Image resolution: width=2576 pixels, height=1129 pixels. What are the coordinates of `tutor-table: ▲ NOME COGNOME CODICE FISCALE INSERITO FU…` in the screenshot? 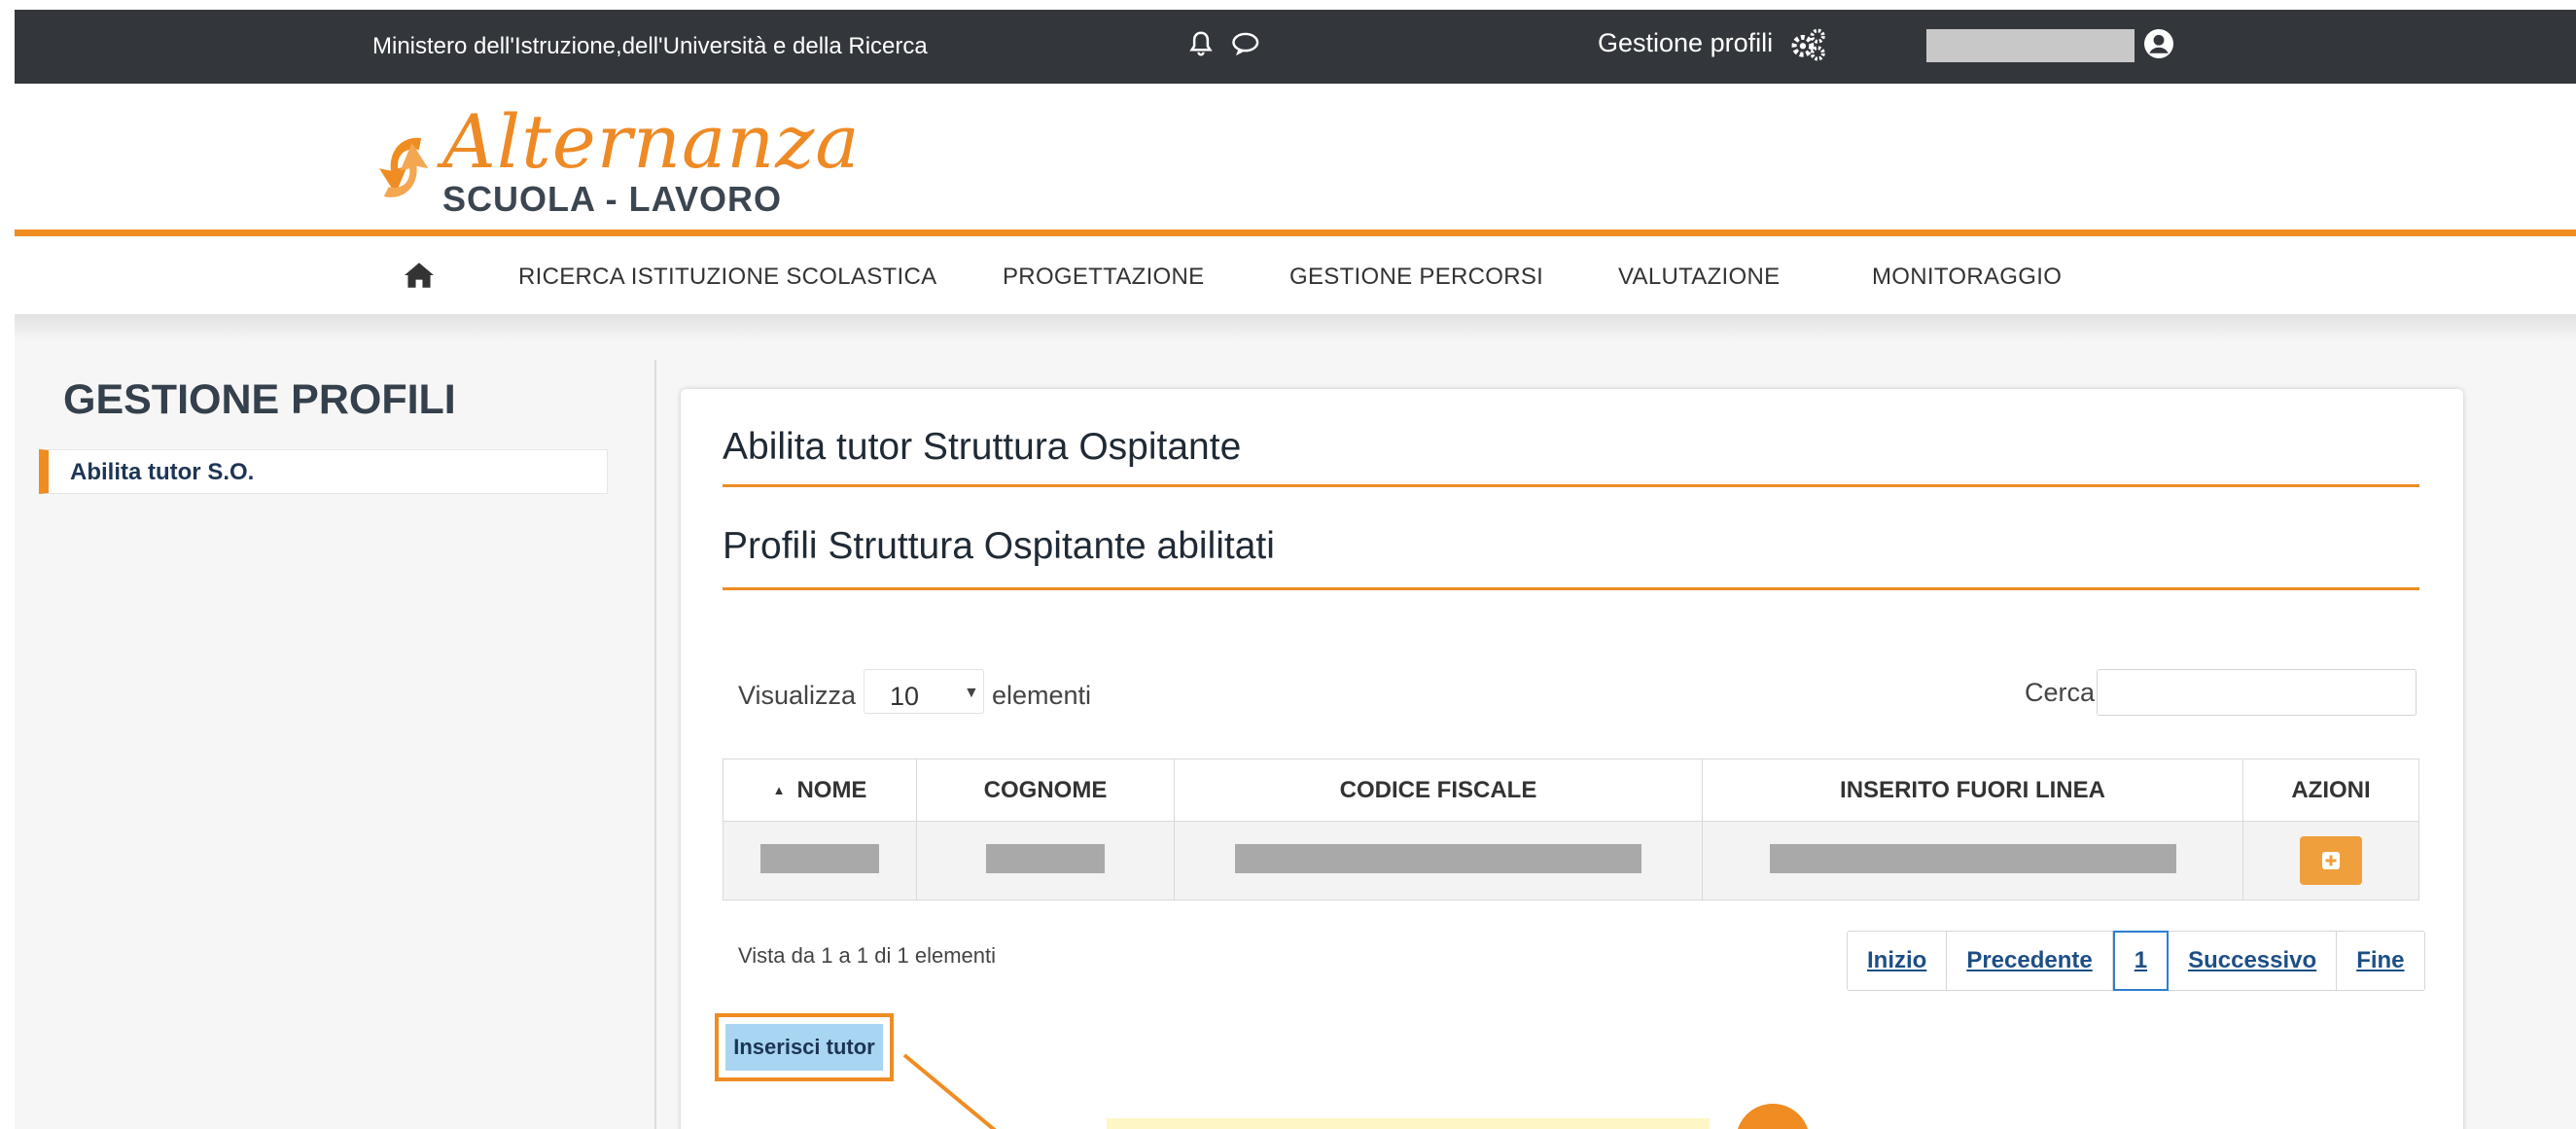 It's located at (1571, 830).